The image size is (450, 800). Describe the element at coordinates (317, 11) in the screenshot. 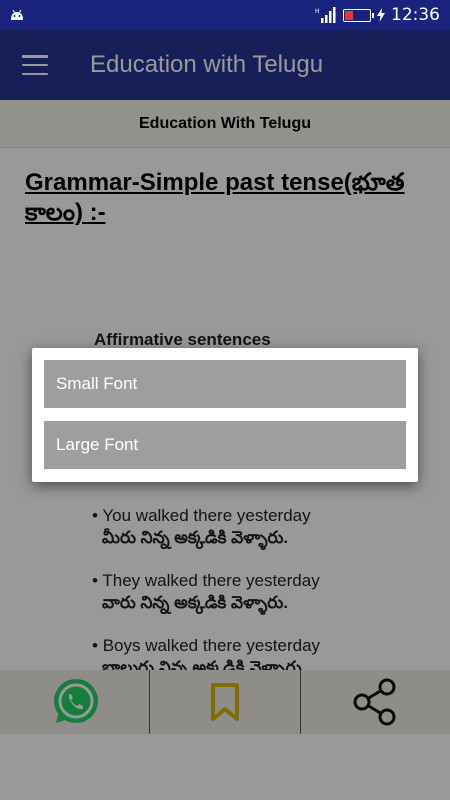

I see `svg-text: H` at that location.